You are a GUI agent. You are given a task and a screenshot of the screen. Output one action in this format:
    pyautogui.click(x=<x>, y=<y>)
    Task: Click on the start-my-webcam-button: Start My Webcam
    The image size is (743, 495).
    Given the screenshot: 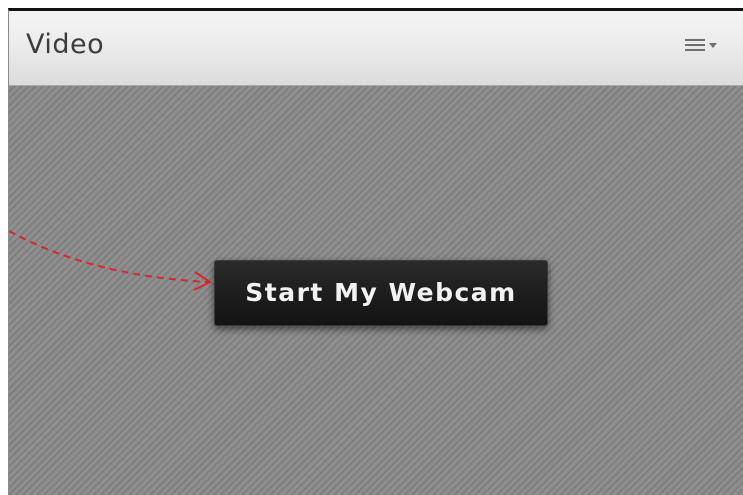 What is the action you would take?
    pyautogui.click(x=381, y=293)
    